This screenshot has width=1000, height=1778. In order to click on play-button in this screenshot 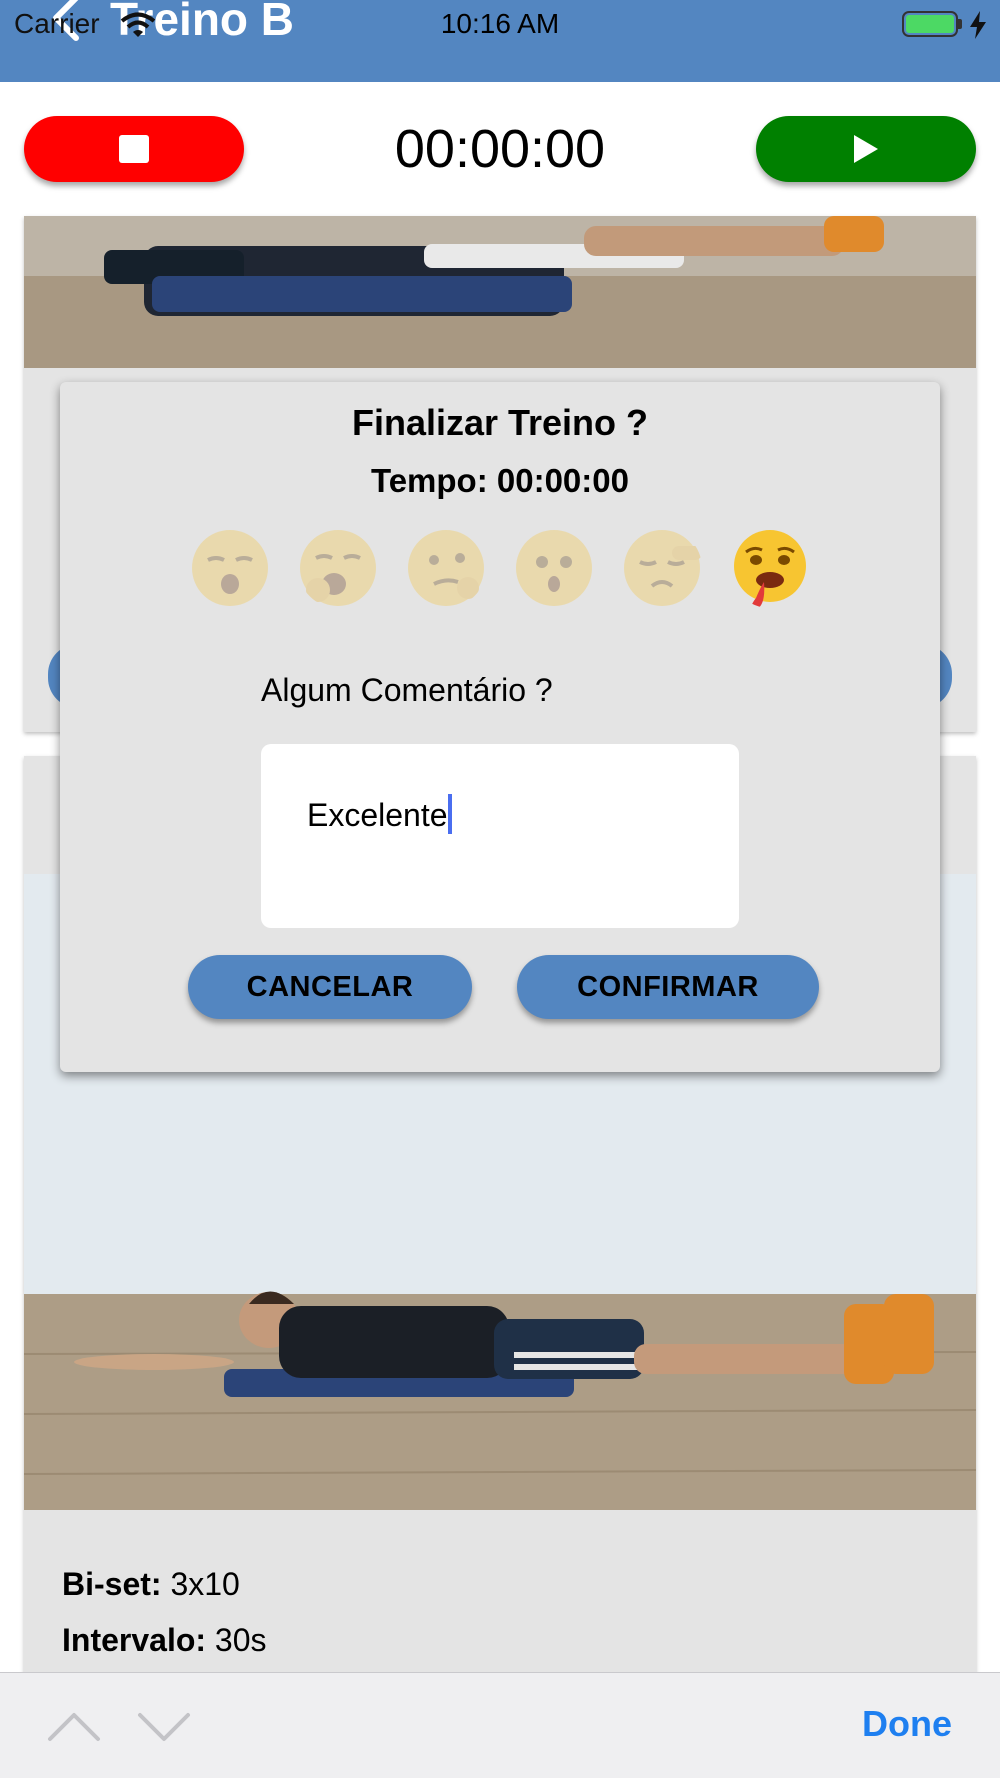, I will do `click(866, 149)`.